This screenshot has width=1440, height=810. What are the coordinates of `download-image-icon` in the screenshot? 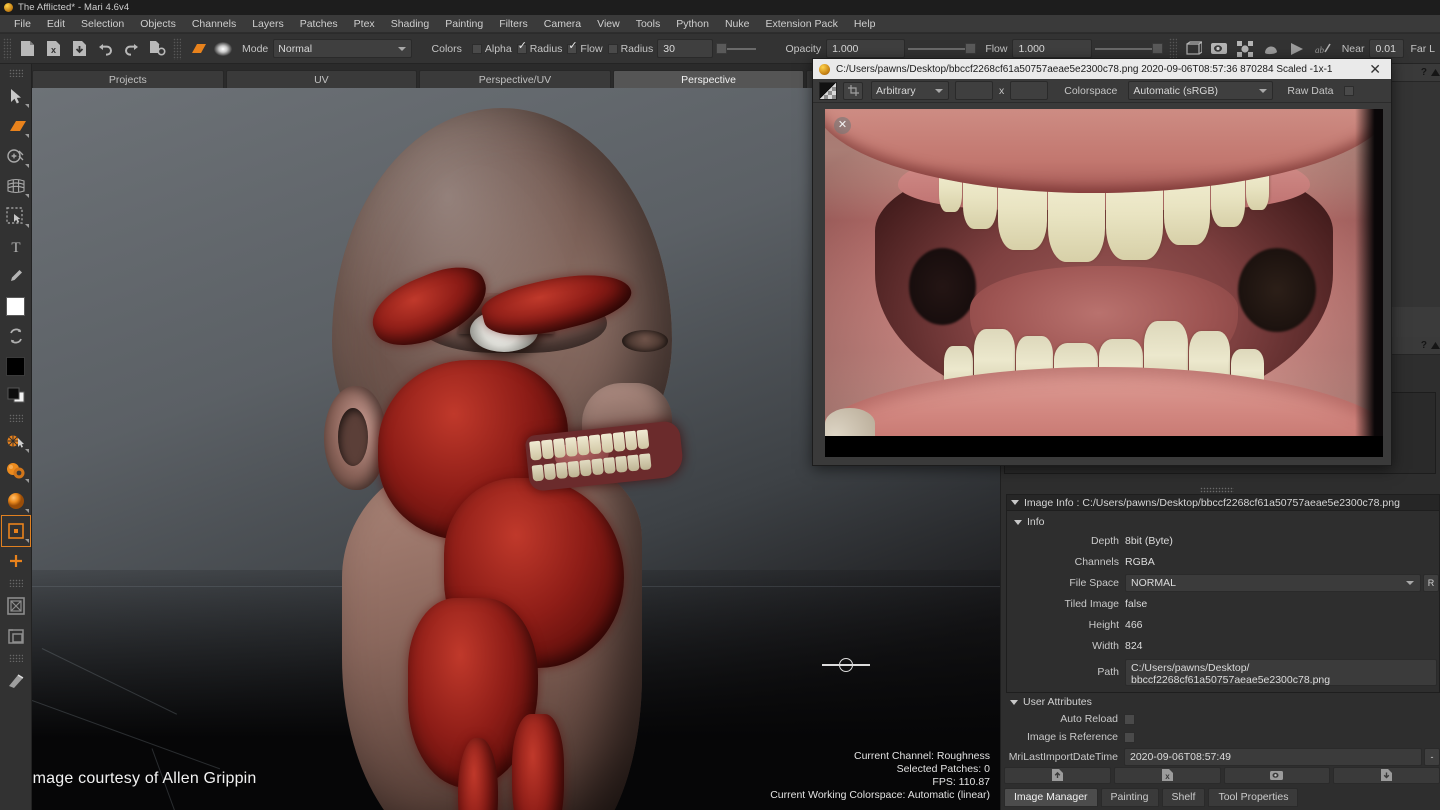 It's located at (1386, 775).